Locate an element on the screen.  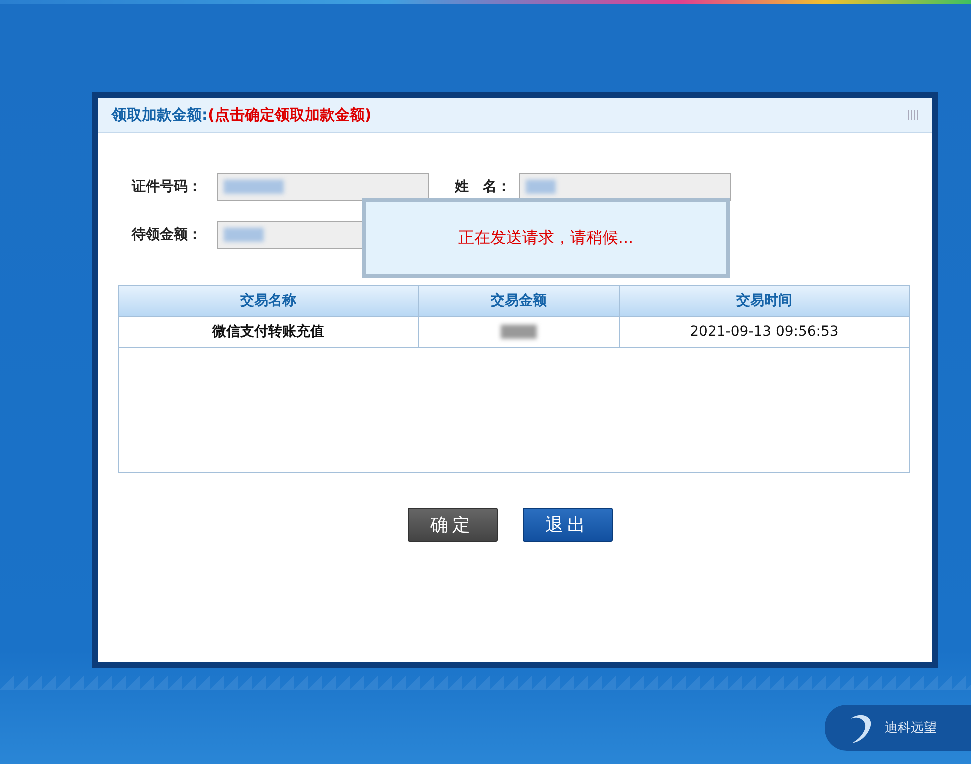
table-cell: 微信支付转账充值 is located at coordinates (269, 332).